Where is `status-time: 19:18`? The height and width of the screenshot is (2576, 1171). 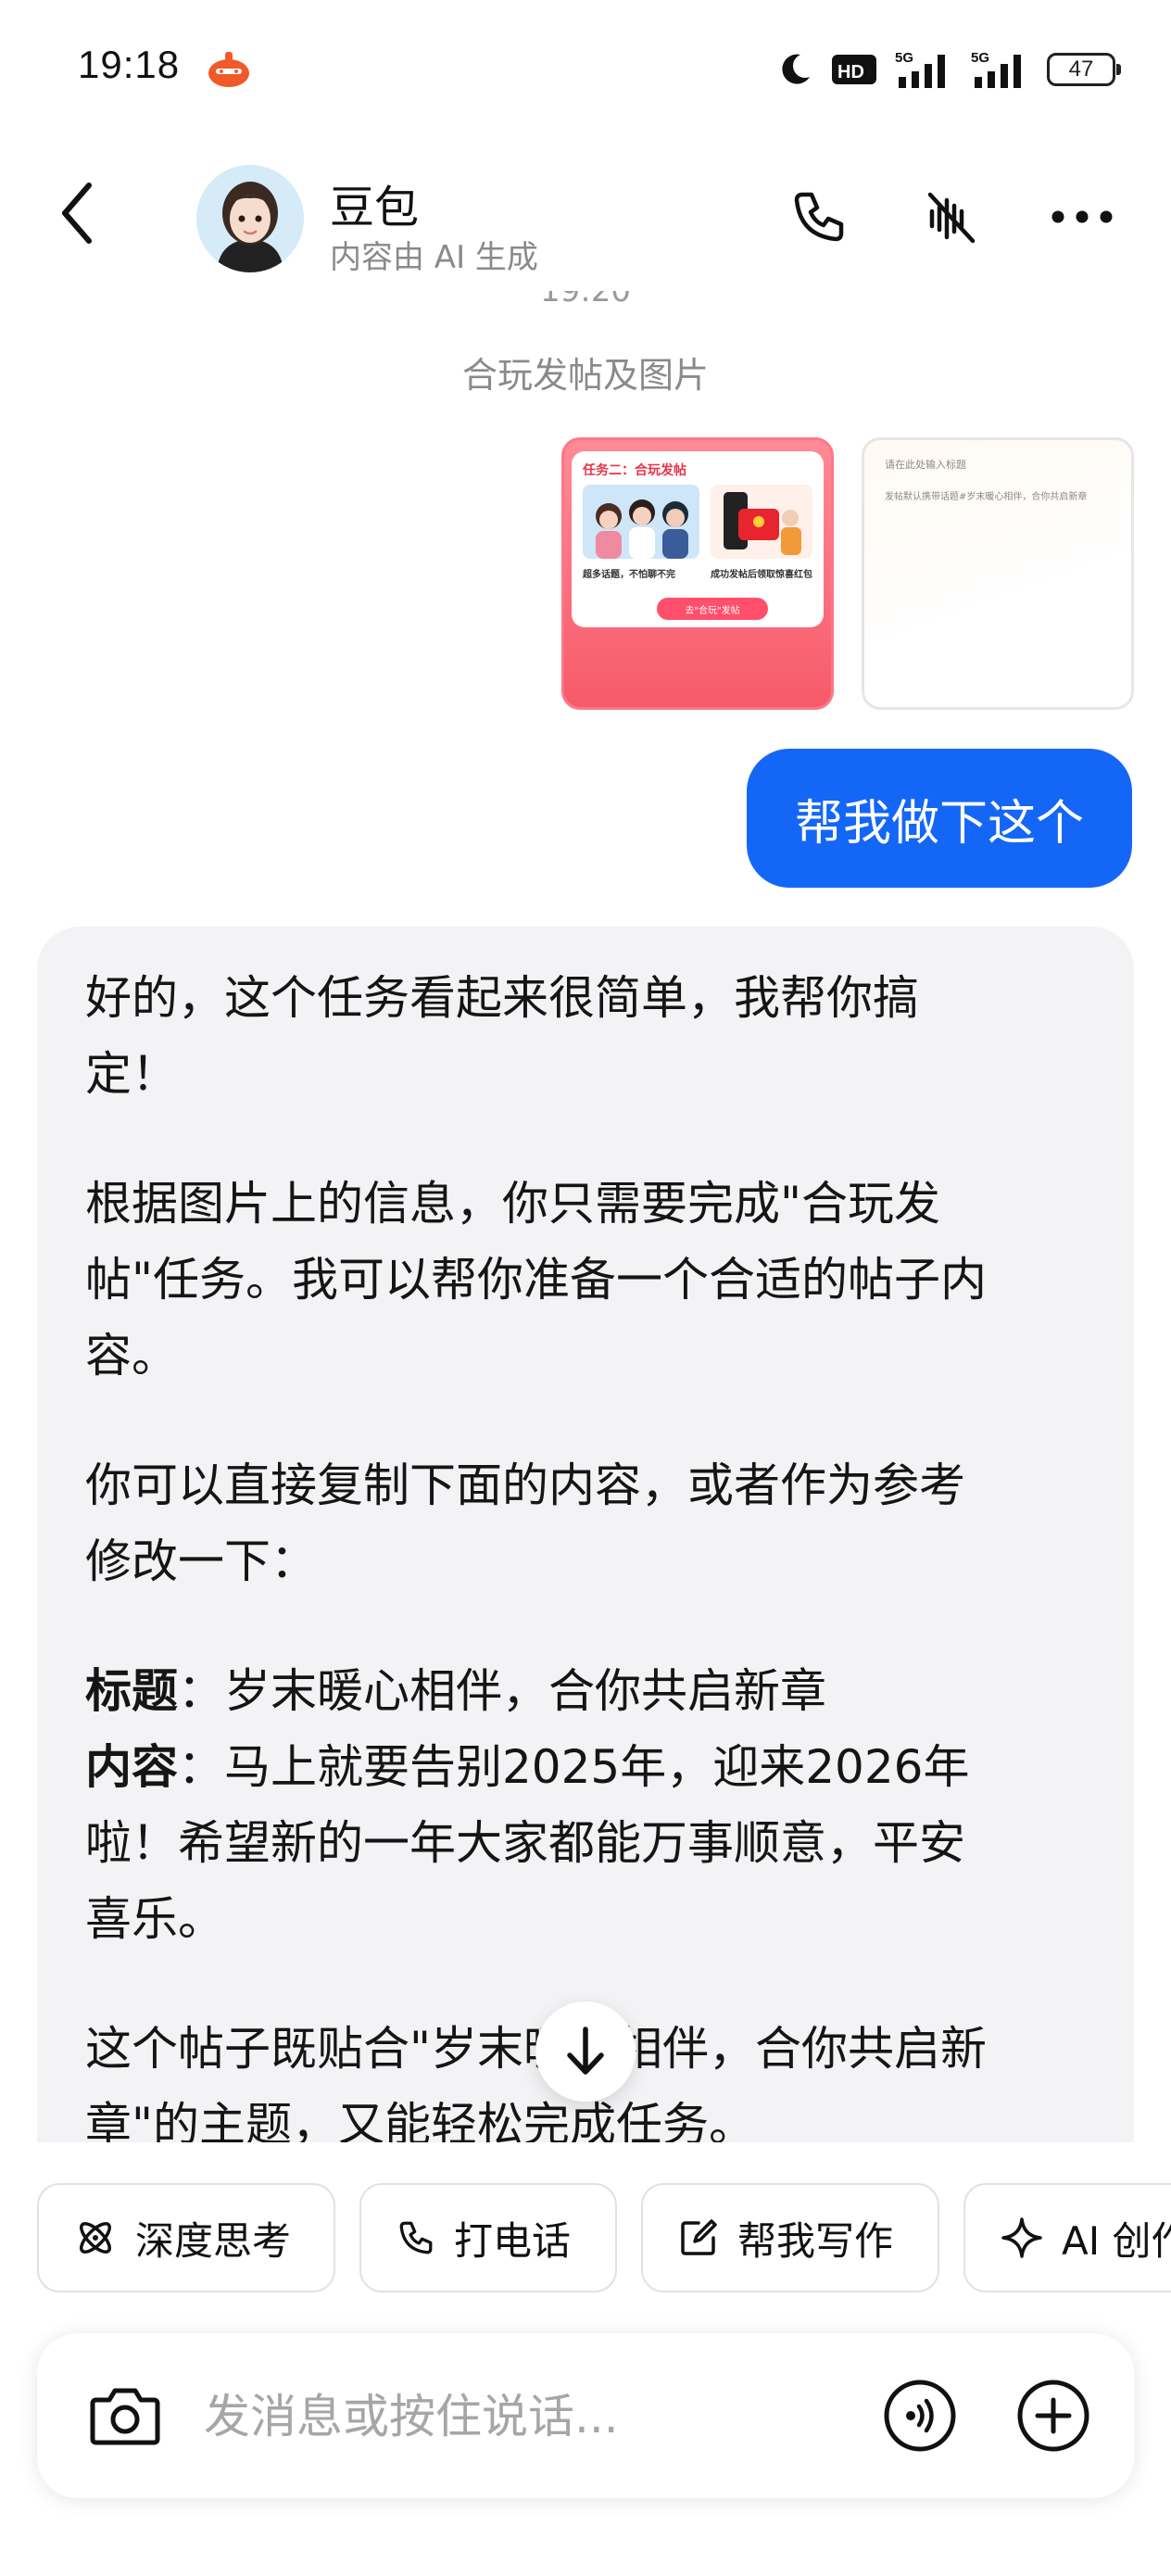 status-time: 19:18 is located at coordinates (130, 64).